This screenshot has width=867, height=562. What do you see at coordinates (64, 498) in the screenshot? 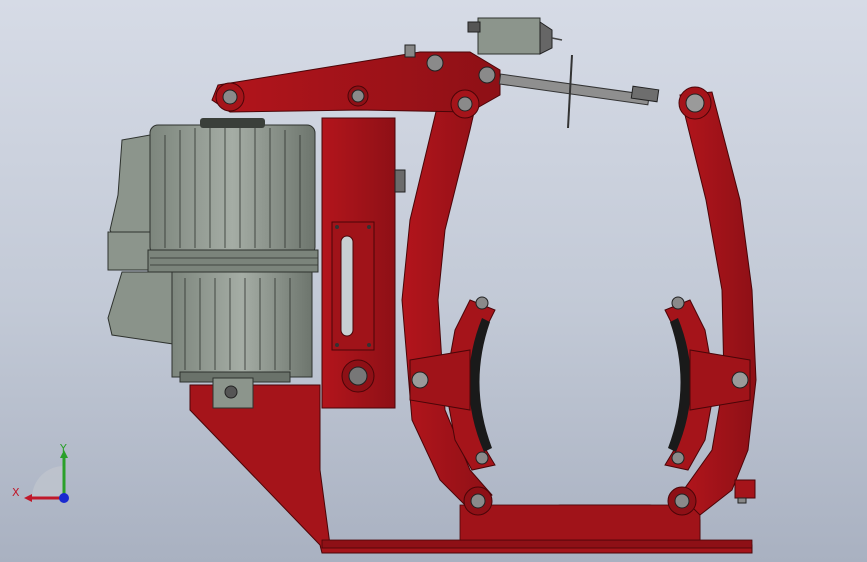
I see `z-axis-origin` at bounding box center [64, 498].